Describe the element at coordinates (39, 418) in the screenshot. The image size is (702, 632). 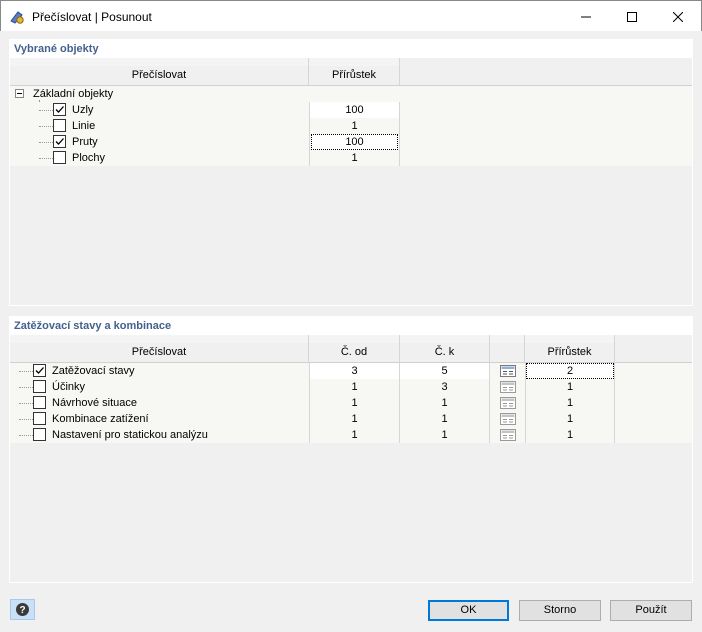
I see `checkbox-load-combinations` at that location.